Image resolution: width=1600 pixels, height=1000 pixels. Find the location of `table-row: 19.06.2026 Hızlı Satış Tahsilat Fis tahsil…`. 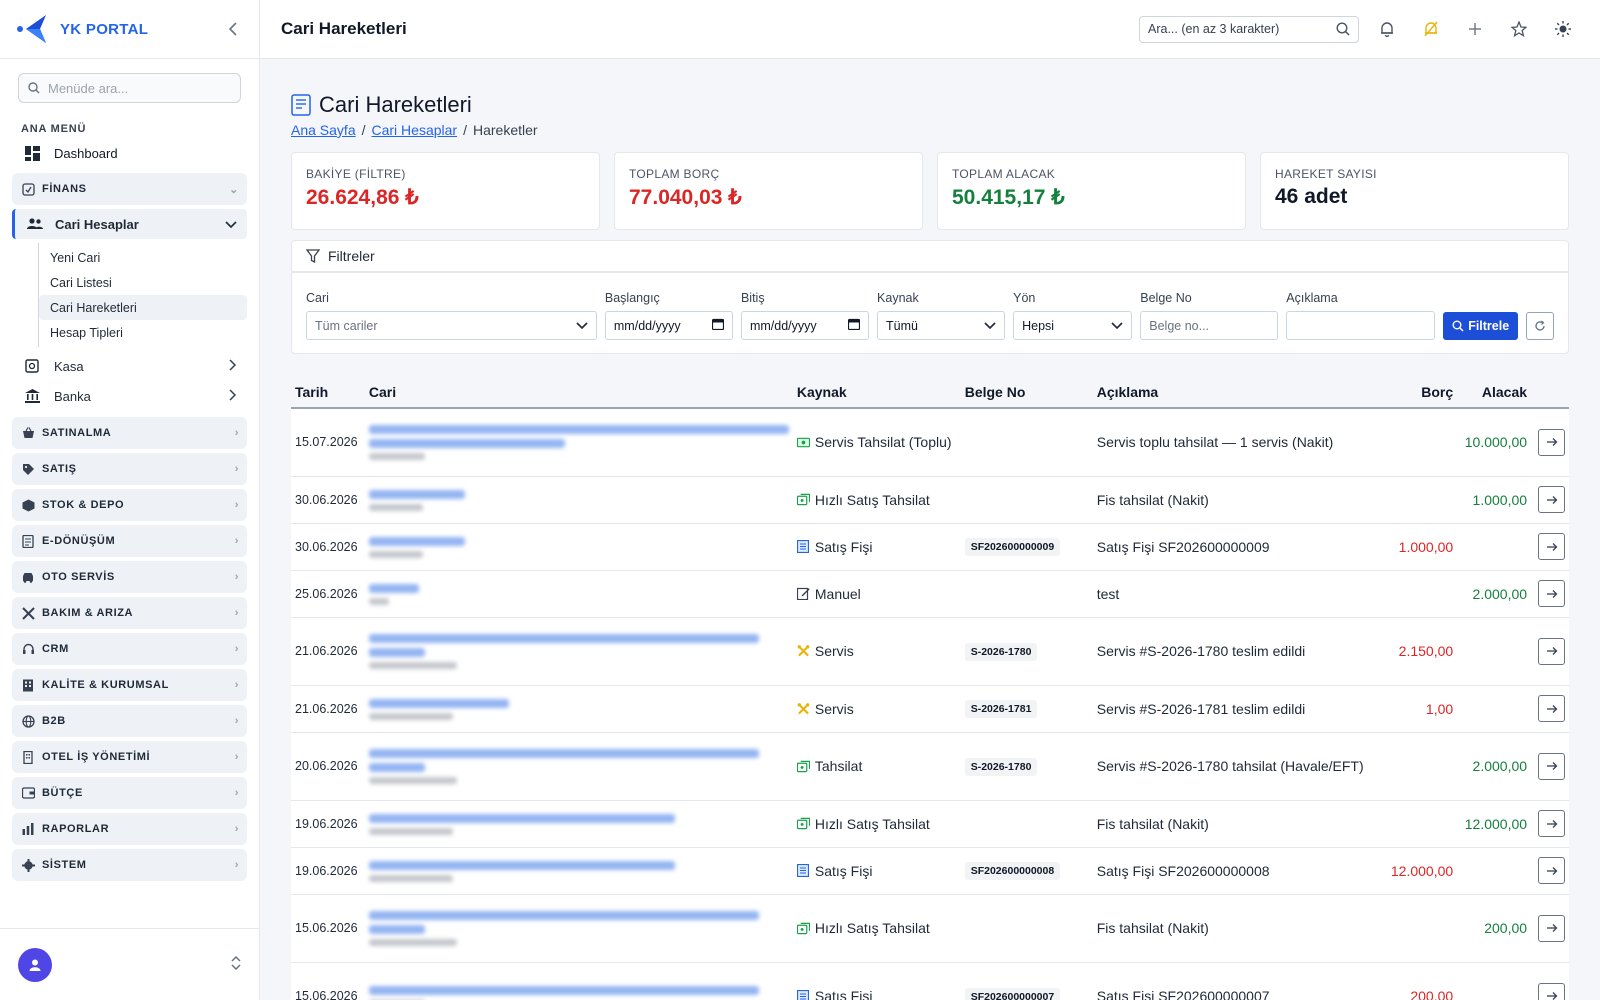

table-row: 19.06.2026 Hızlı Satış Tahsilat Fis tahsil… is located at coordinates (930, 824).